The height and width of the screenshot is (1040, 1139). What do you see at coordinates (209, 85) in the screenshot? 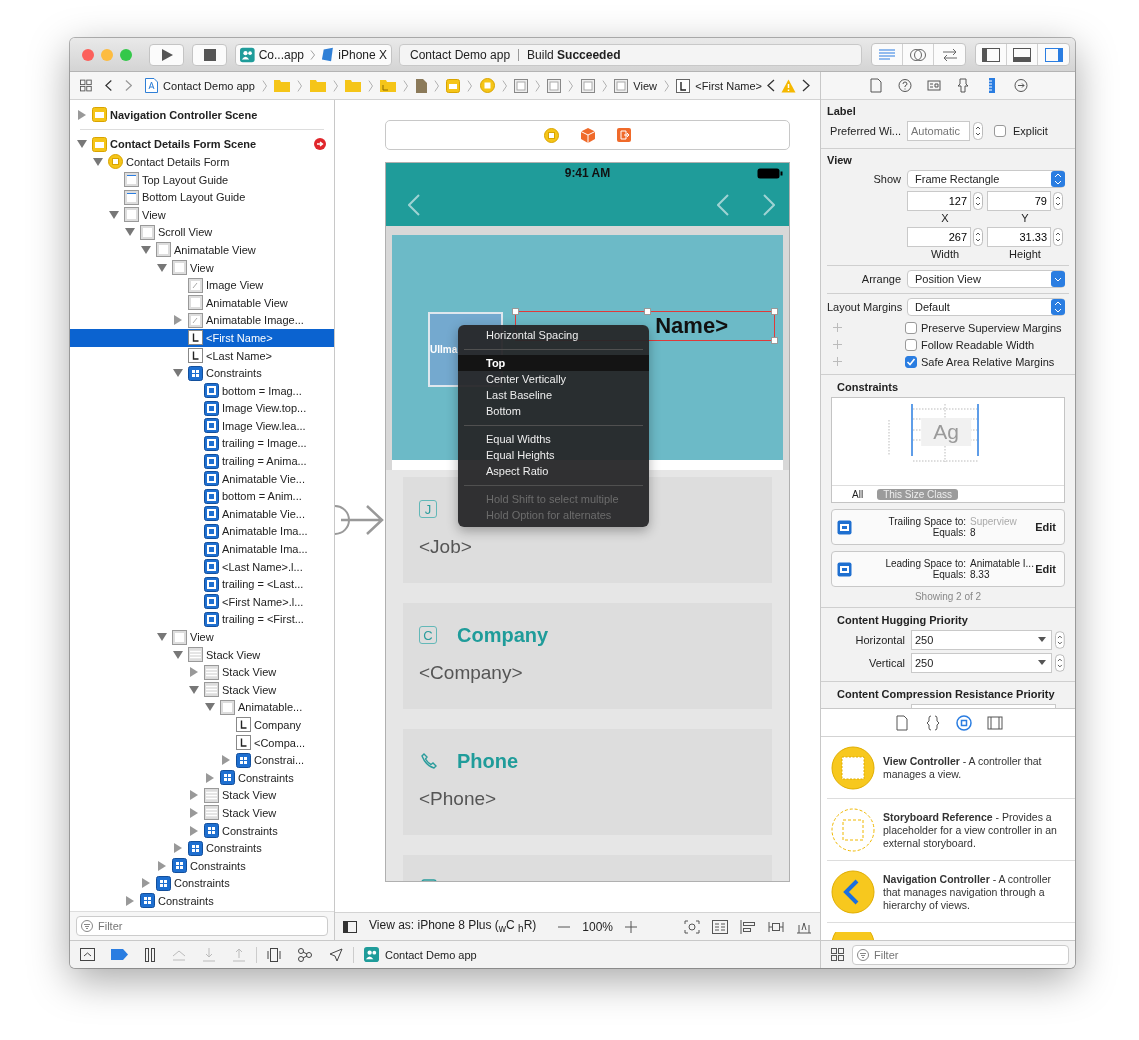
I see `path-label: Contact Demo app` at bounding box center [209, 85].